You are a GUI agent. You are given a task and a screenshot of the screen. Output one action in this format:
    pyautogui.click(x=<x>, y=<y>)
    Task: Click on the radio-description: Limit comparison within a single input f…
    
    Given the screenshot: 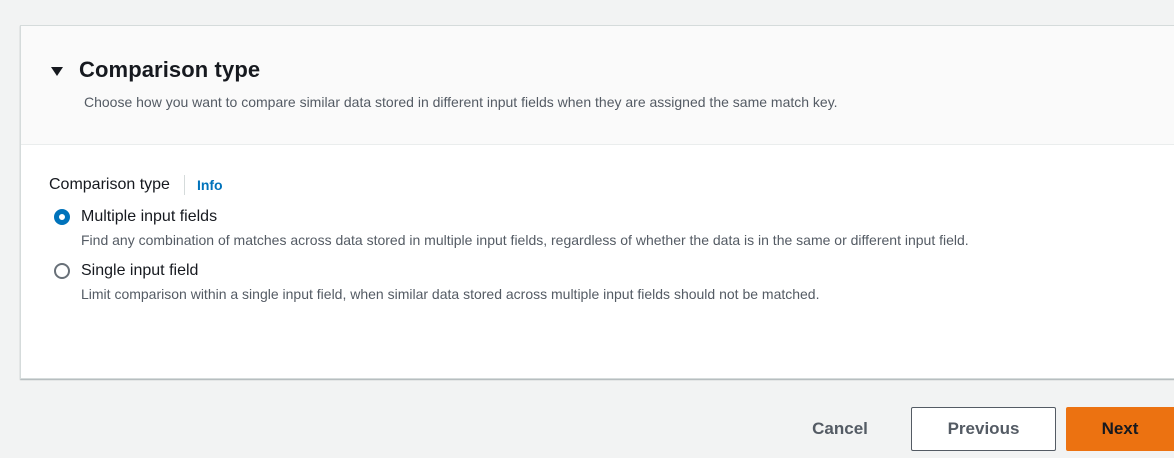 What is the action you would take?
    pyautogui.click(x=450, y=294)
    